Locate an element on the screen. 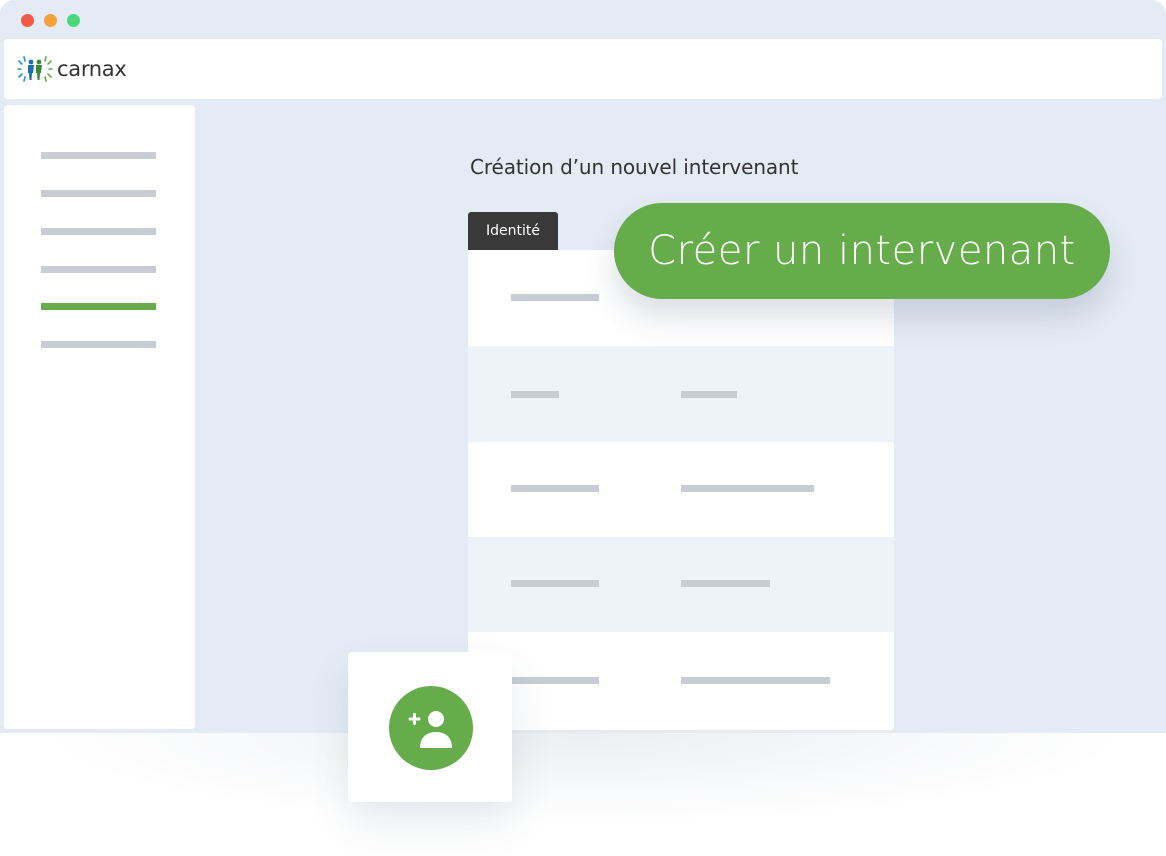 The width and height of the screenshot is (1166, 856). maximize-window-button is located at coordinates (73, 20).